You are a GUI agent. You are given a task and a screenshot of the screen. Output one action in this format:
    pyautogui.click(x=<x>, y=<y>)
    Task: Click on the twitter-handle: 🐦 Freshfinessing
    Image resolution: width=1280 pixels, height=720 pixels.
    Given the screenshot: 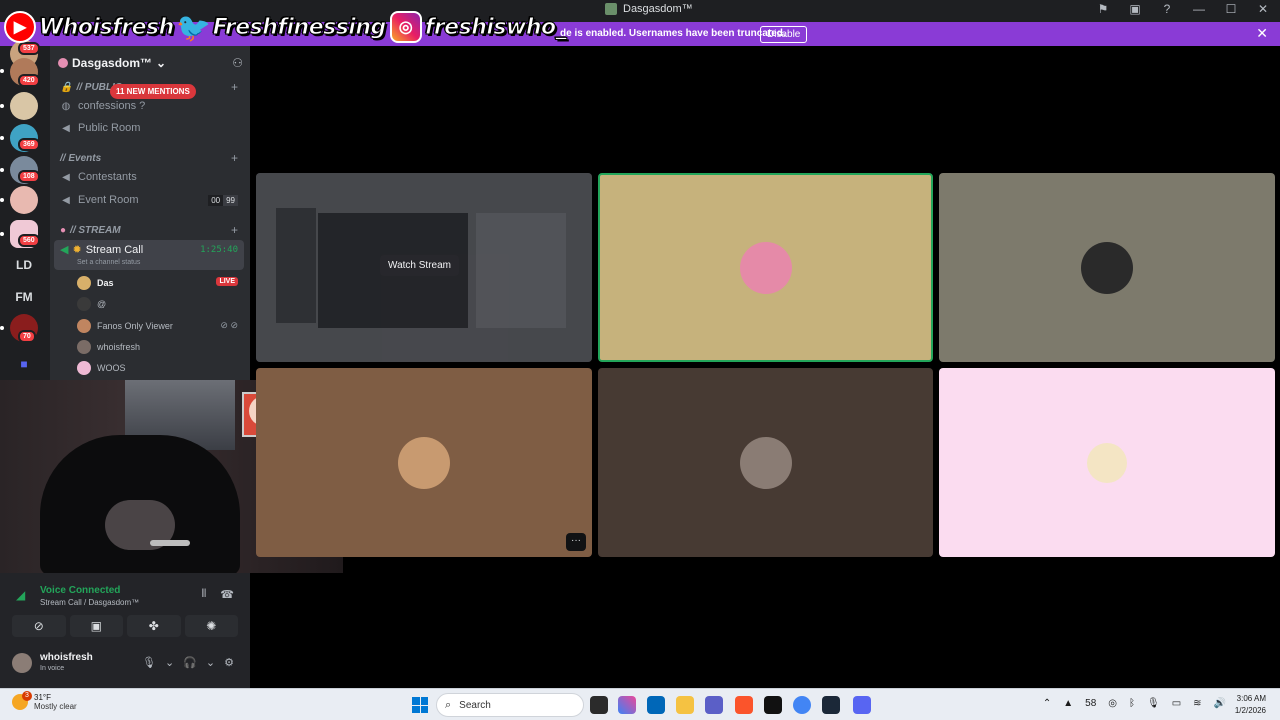 What is the action you would take?
    pyautogui.click(x=281, y=27)
    